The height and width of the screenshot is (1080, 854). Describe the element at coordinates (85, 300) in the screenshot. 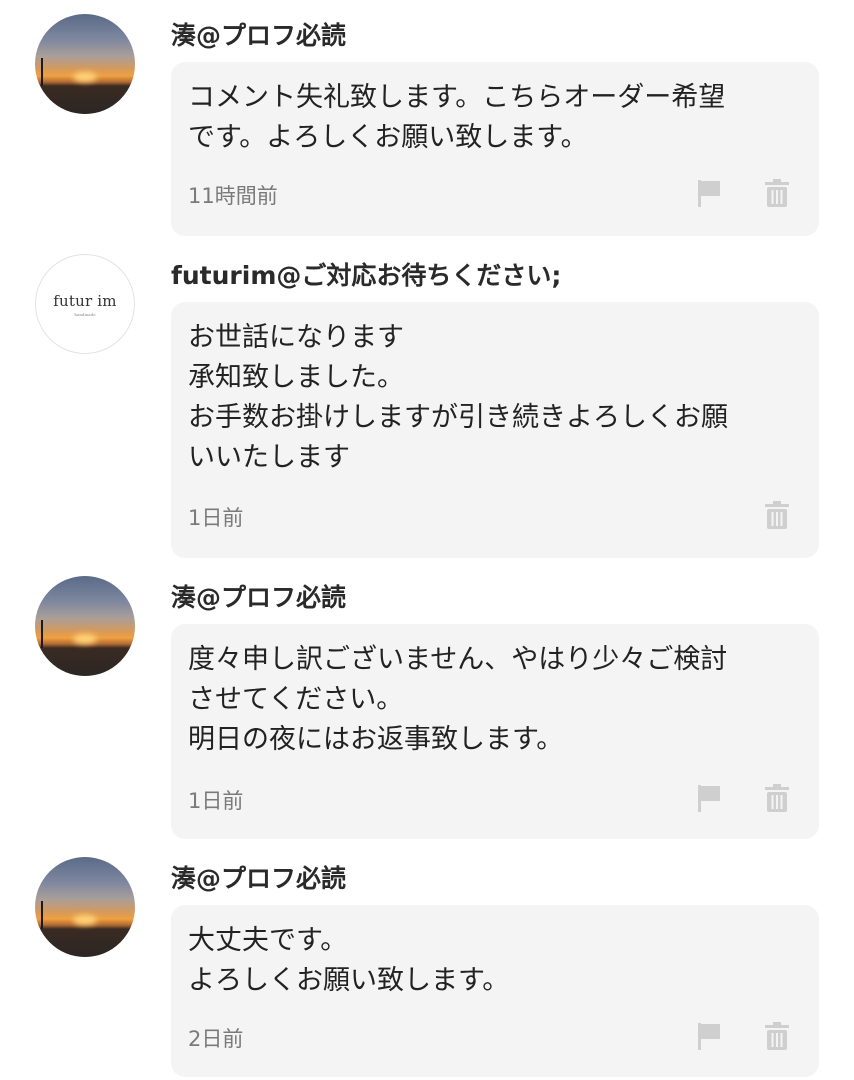

I see `logo-text: futur im` at that location.